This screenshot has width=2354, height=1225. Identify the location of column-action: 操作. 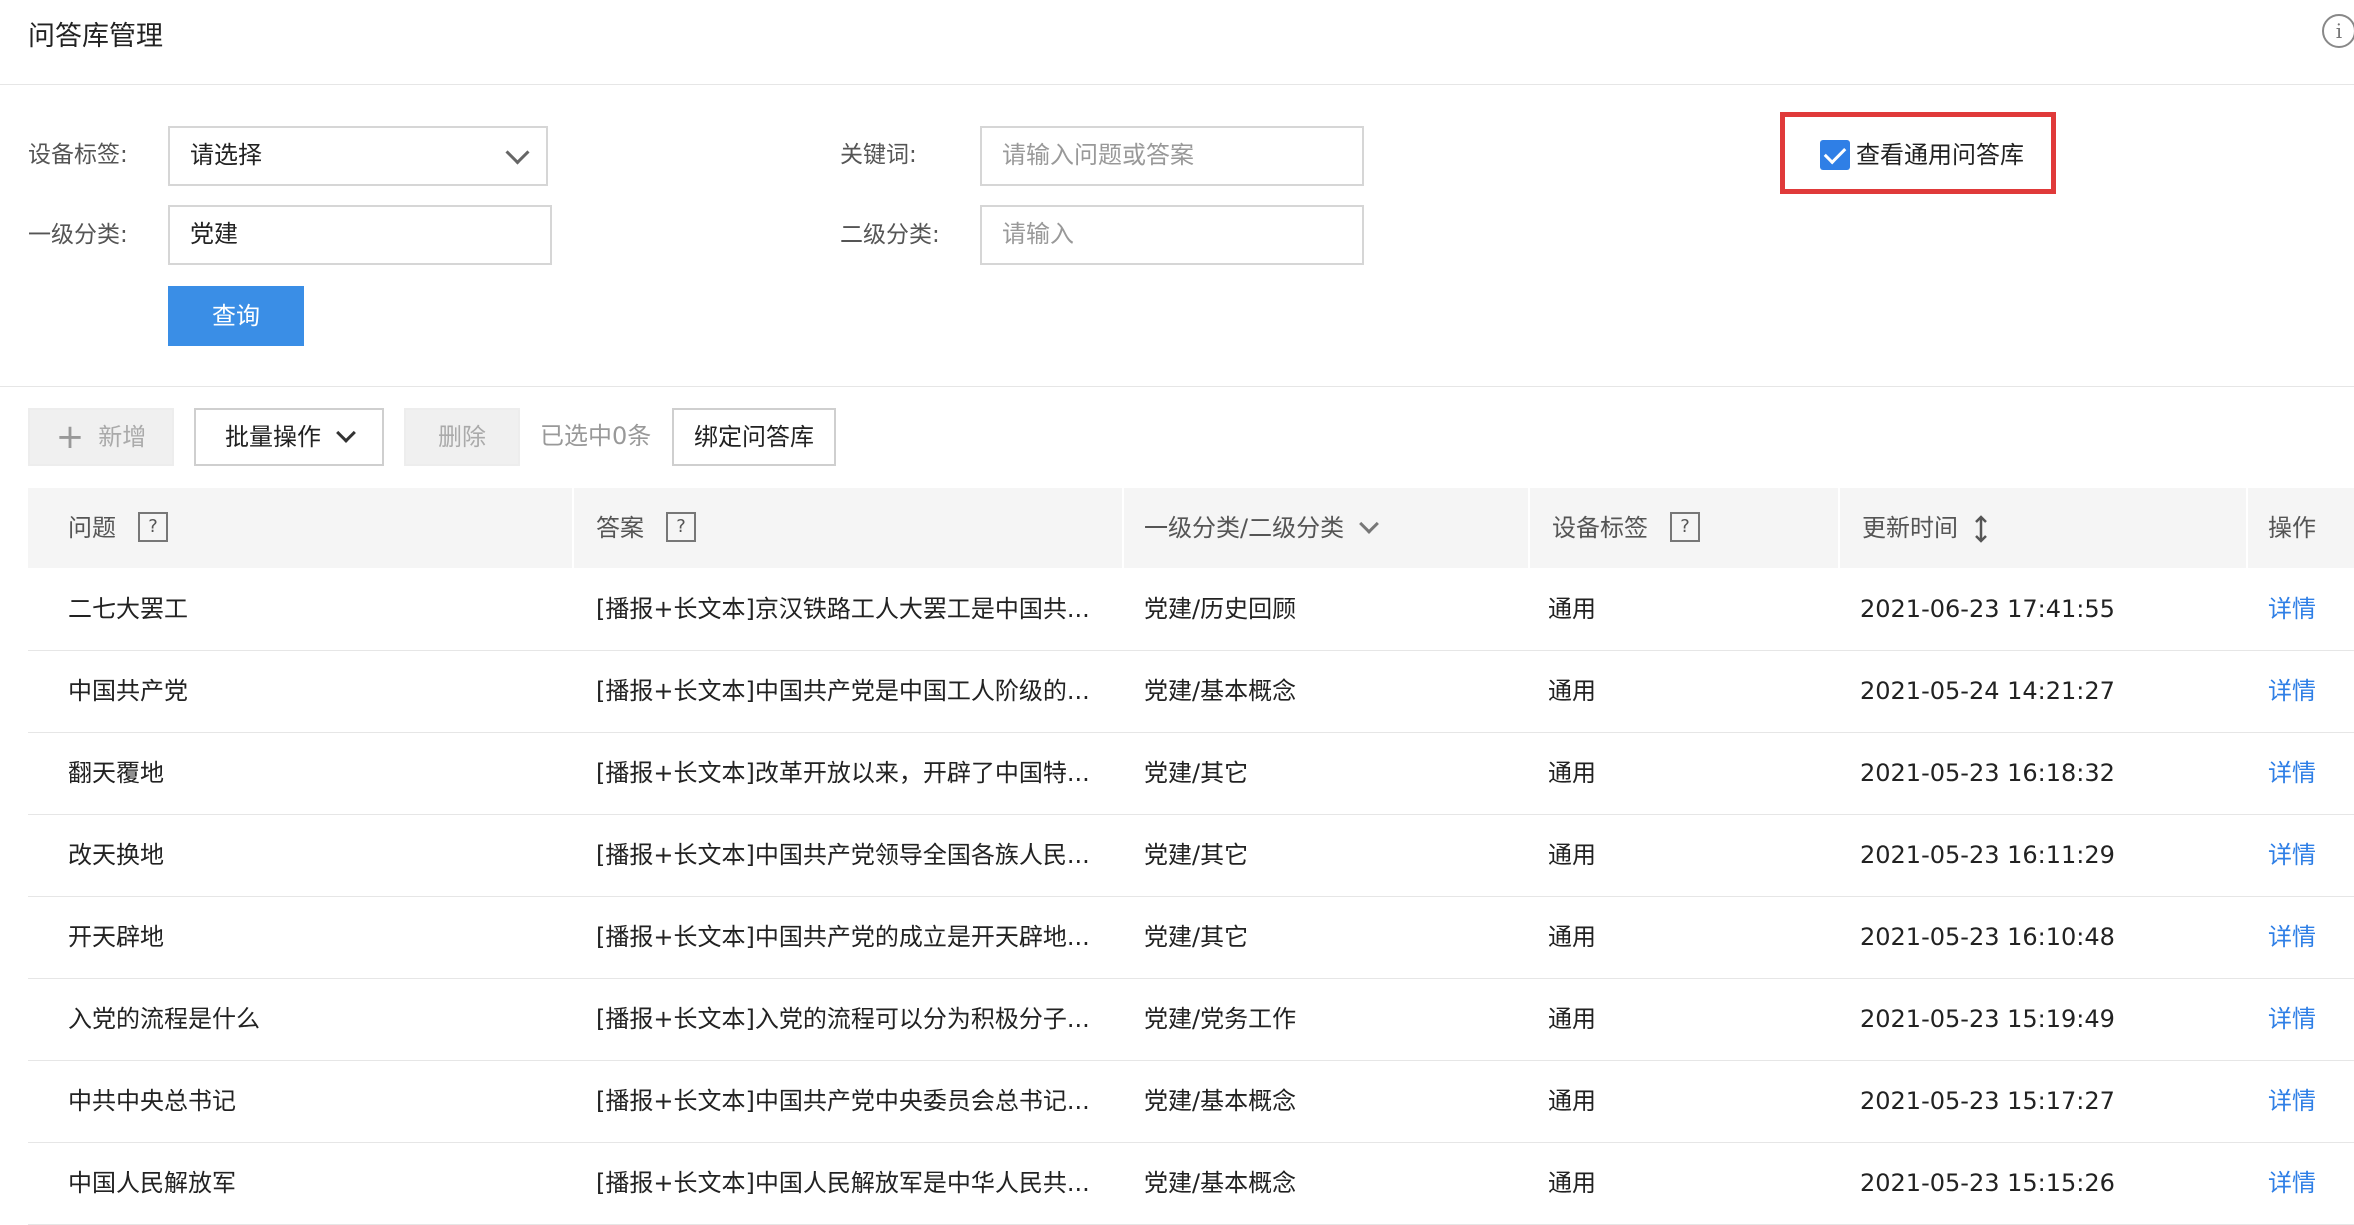
(2292, 528).